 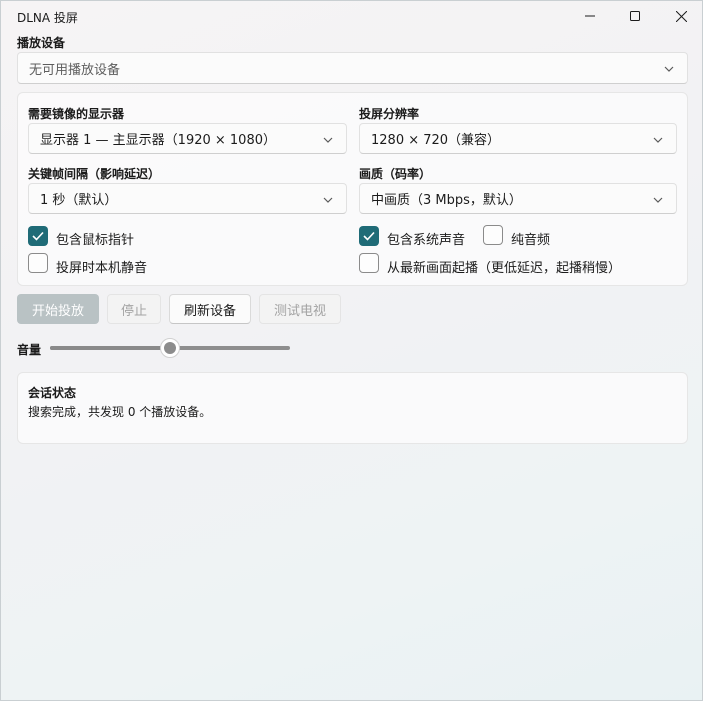 What do you see at coordinates (76, 114) in the screenshot?
I see `display-label: 需要镜像的显示器` at bounding box center [76, 114].